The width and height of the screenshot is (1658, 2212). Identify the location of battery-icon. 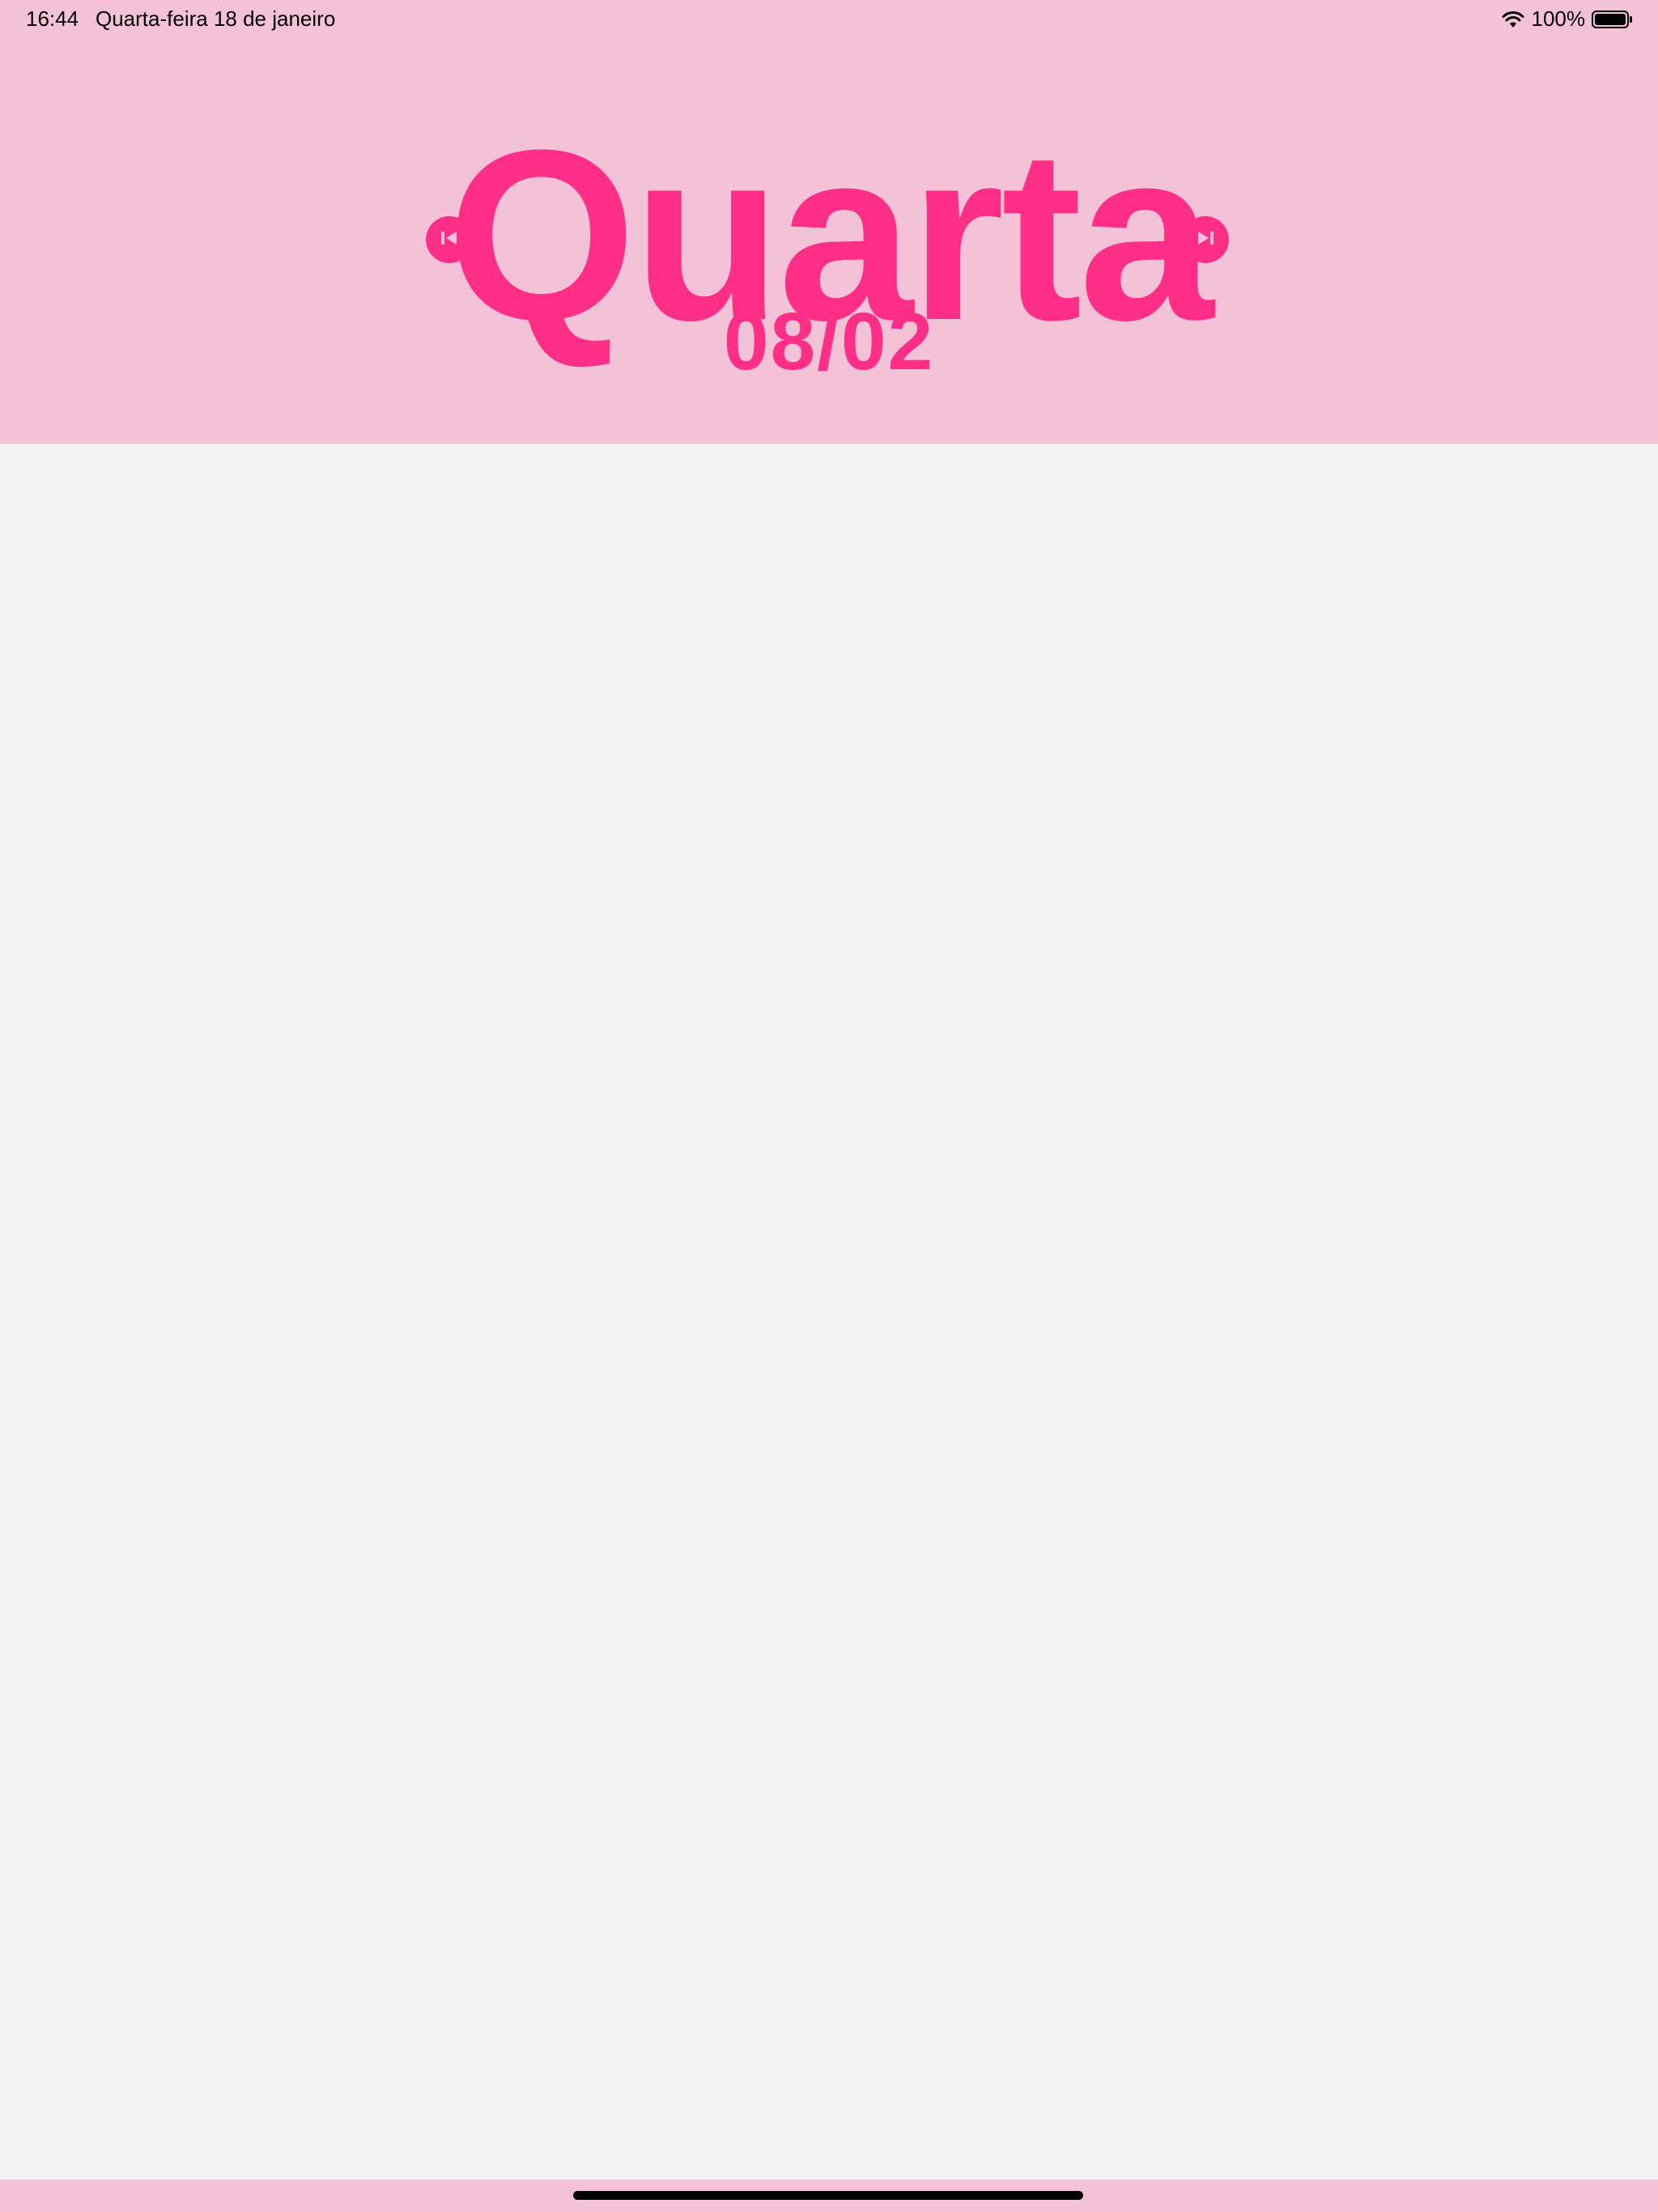
(1613, 19).